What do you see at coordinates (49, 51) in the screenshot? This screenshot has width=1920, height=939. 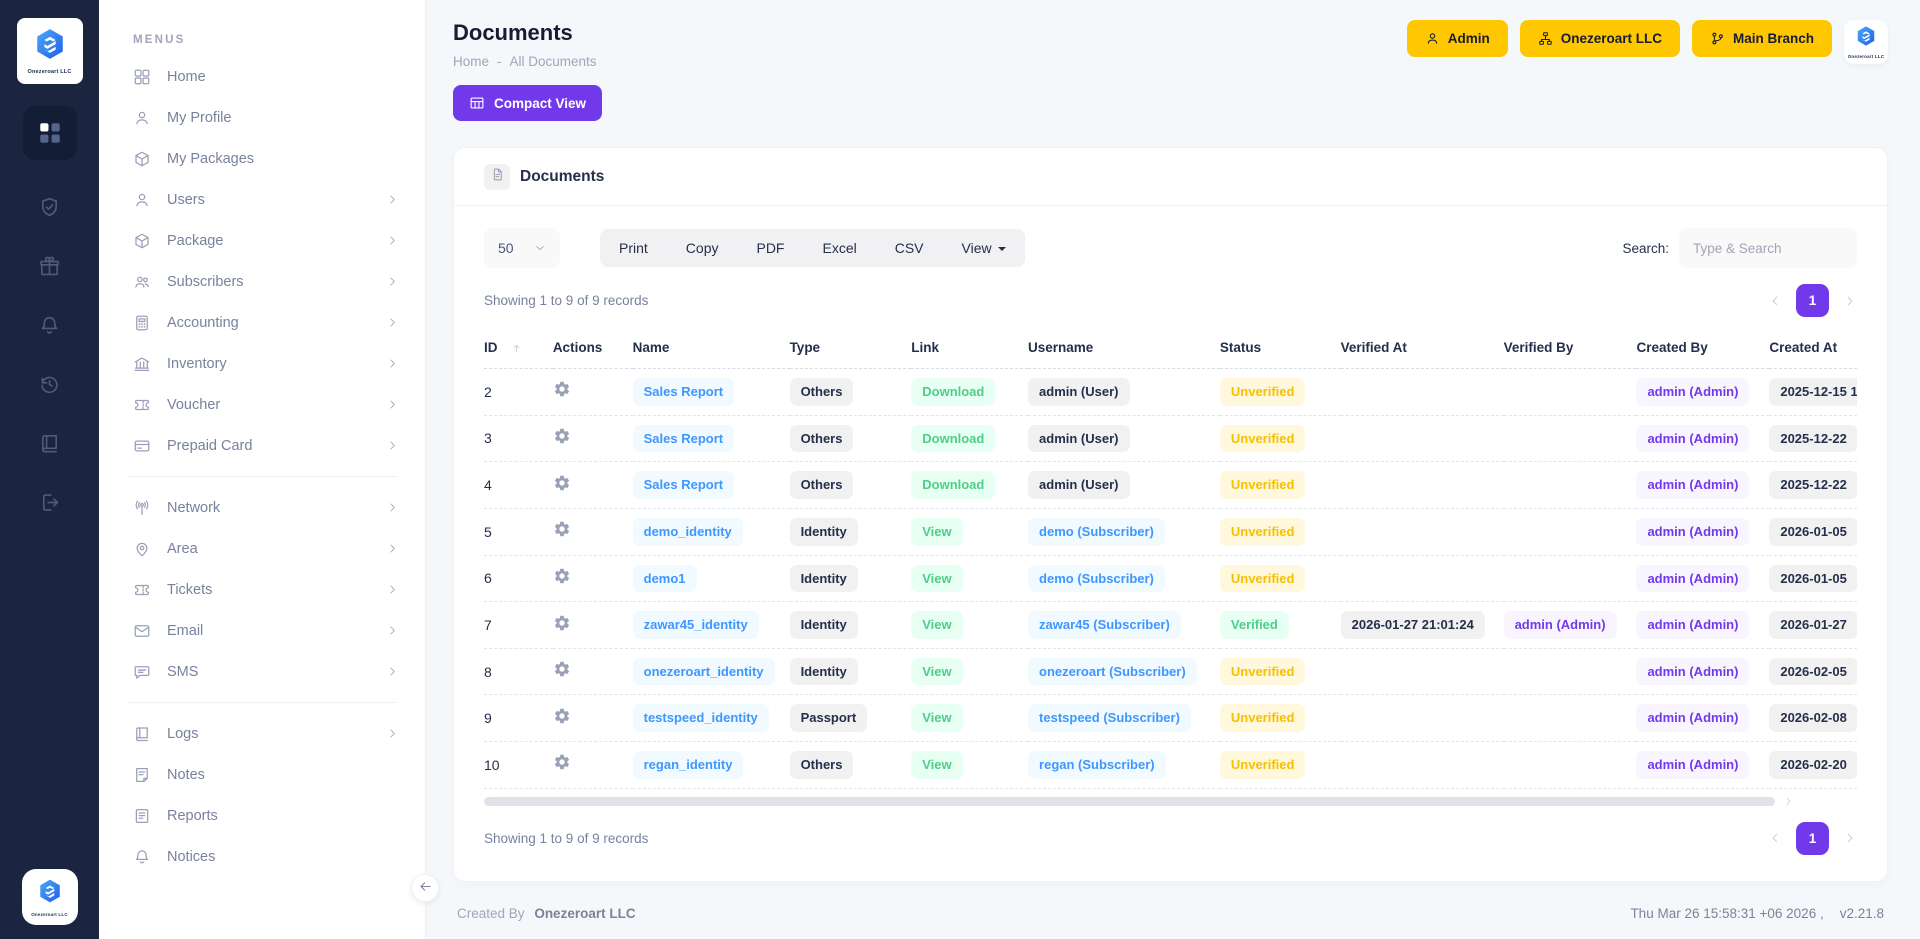 I see `company-logo: Onezeroart LLC` at bounding box center [49, 51].